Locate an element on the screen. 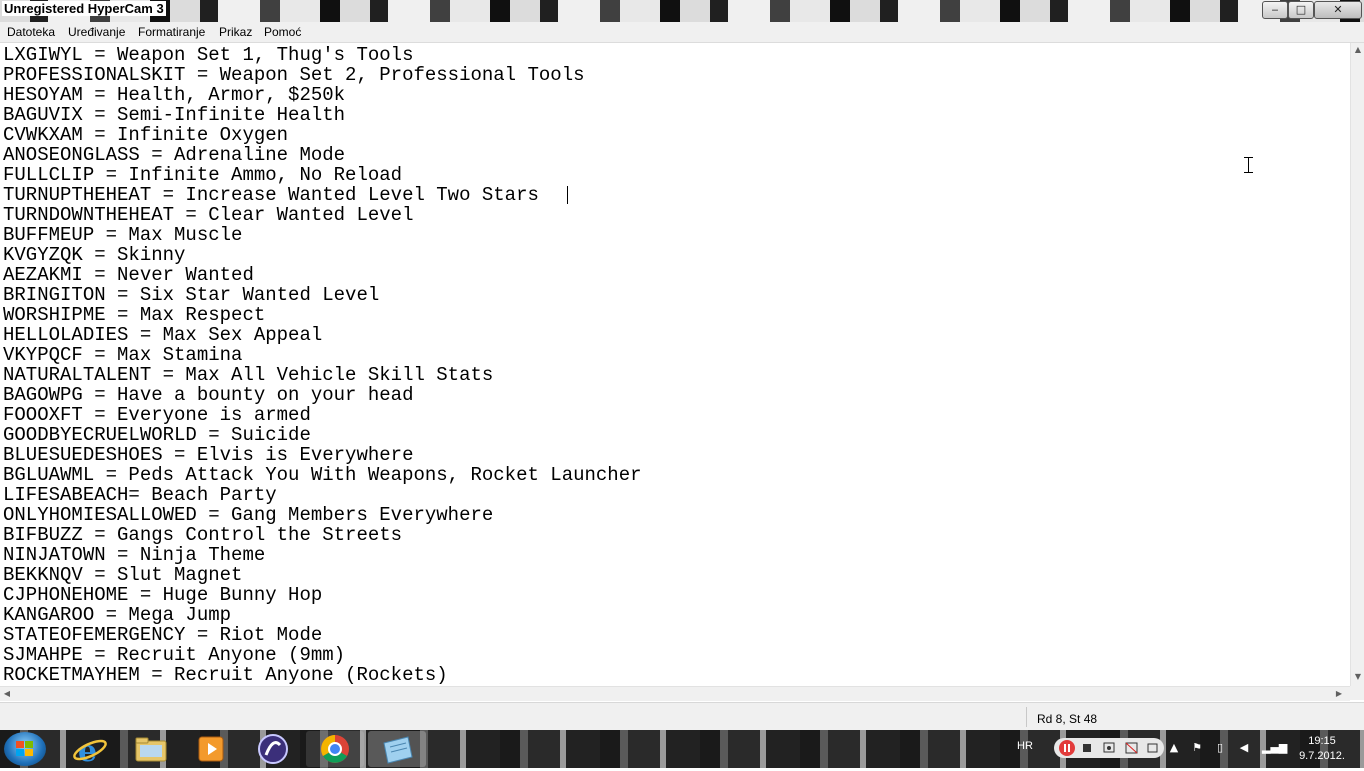  torrent-client-icon is located at coordinates (273, 749).